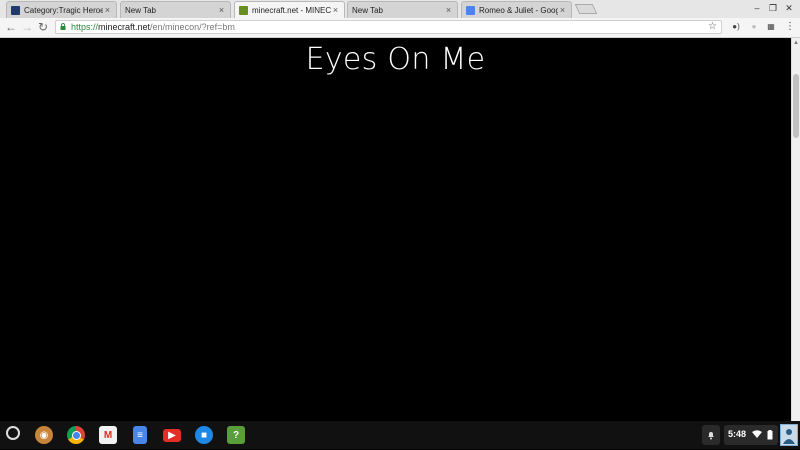 The image size is (800, 450). I want to click on url-scheme: https://, so click(85, 27).